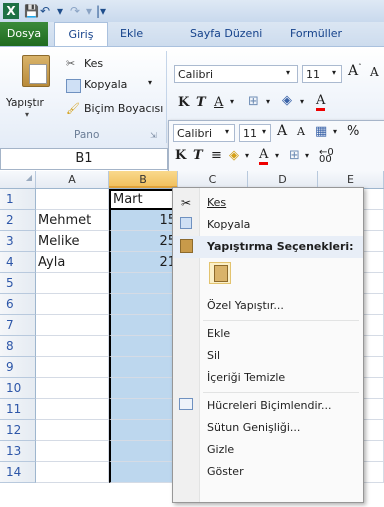 The width and height of the screenshot is (384, 507). Describe the element at coordinates (18, 472) in the screenshot. I see `row-header-14: 14` at that location.